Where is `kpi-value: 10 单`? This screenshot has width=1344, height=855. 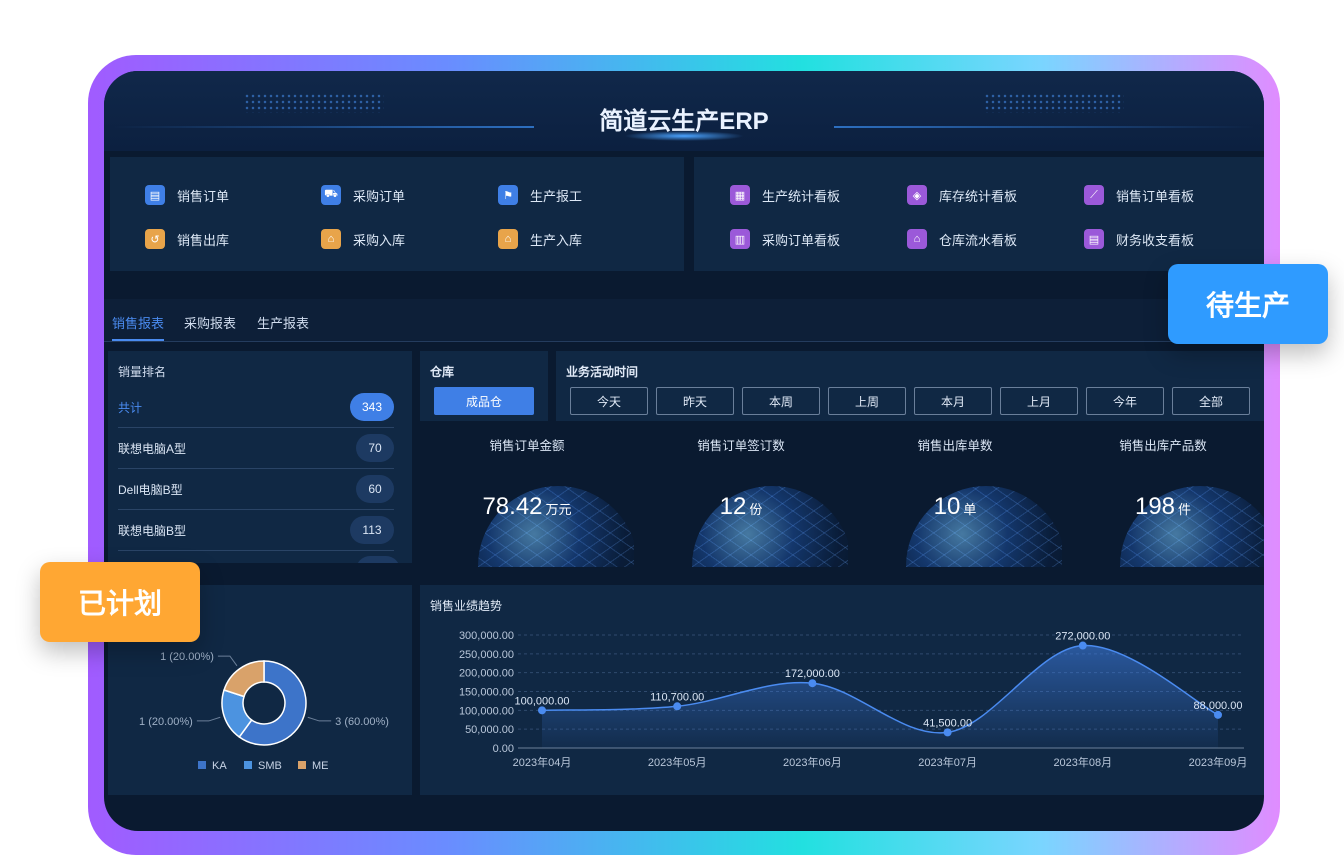
kpi-value: 10 单 is located at coordinates (955, 506).